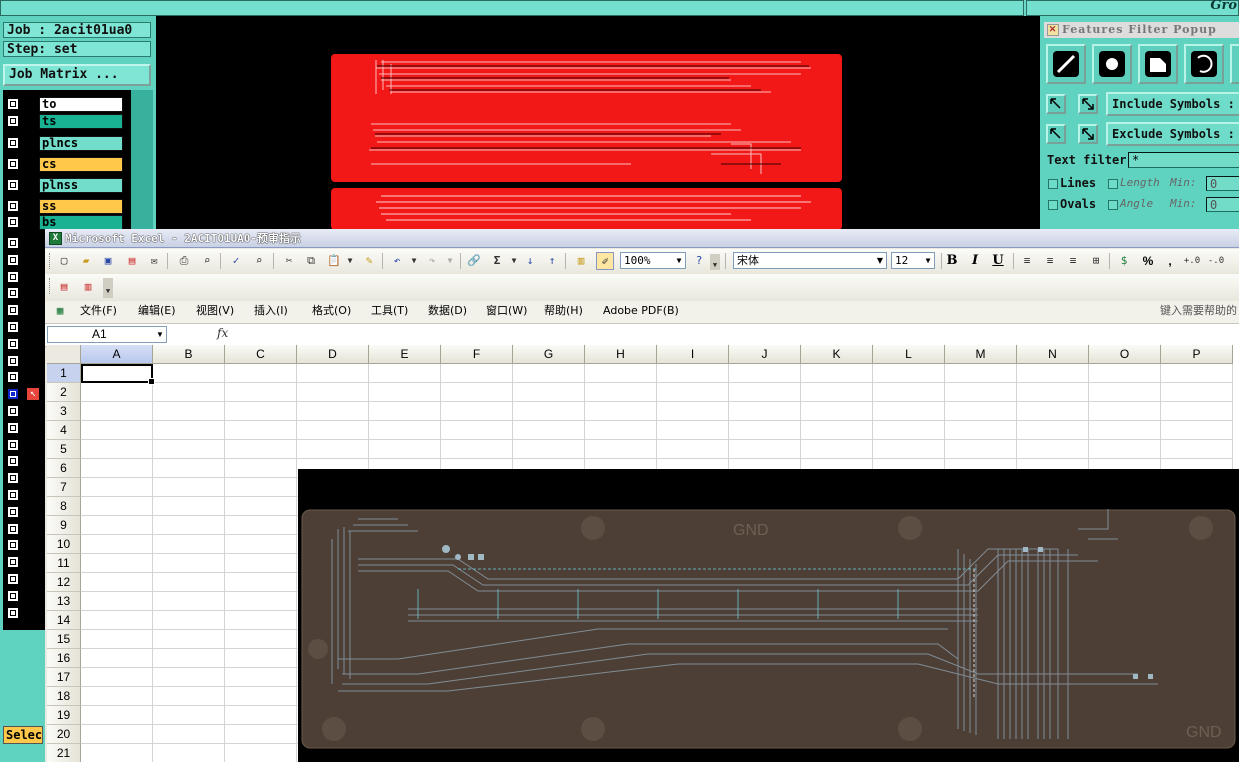 The image size is (1239, 762). I want to click on decrease-decimal-icon: -.0, so click(1216, 261).